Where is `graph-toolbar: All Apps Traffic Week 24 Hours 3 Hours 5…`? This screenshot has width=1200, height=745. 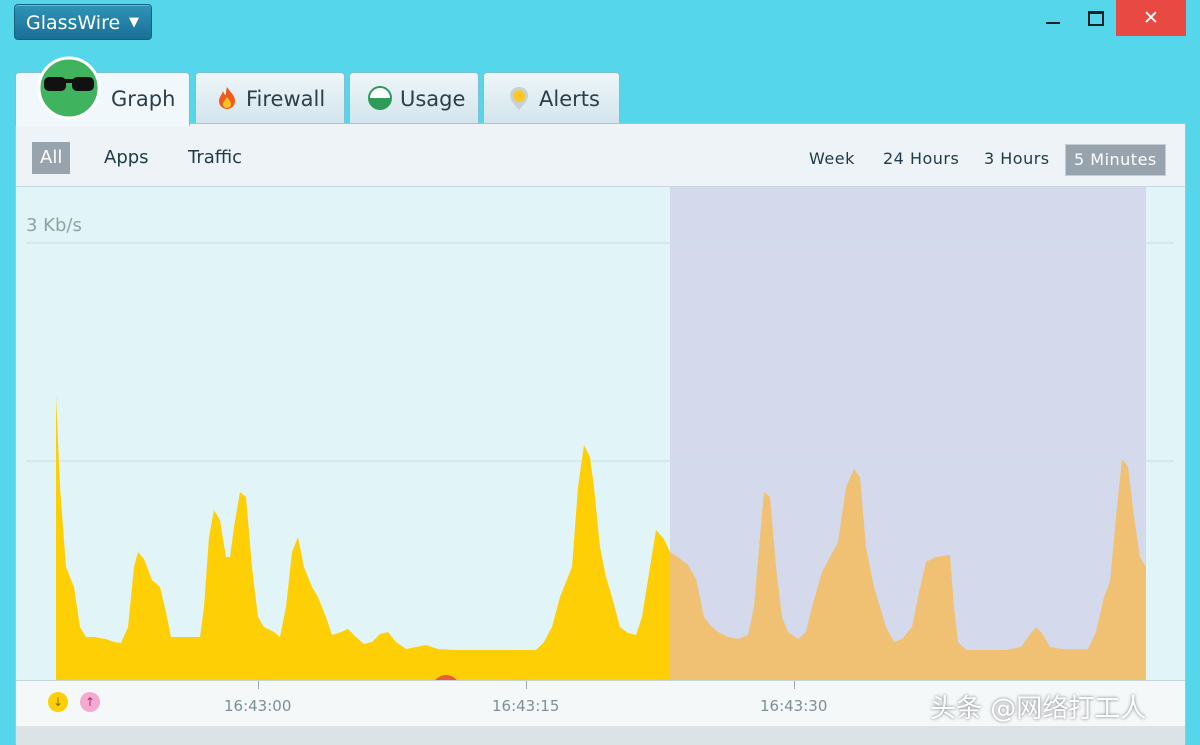 graph-toolbar: All Apps Traffic Week 24 Hours 3 Hours 5… is located at coordinates (600, 155).